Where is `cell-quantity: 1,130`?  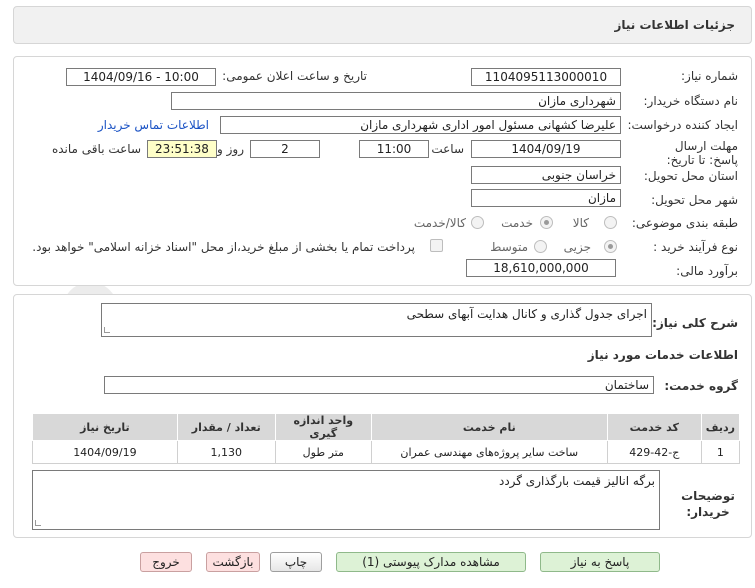
cell-quantity: 1,130 is located at coordinates (226, 452).